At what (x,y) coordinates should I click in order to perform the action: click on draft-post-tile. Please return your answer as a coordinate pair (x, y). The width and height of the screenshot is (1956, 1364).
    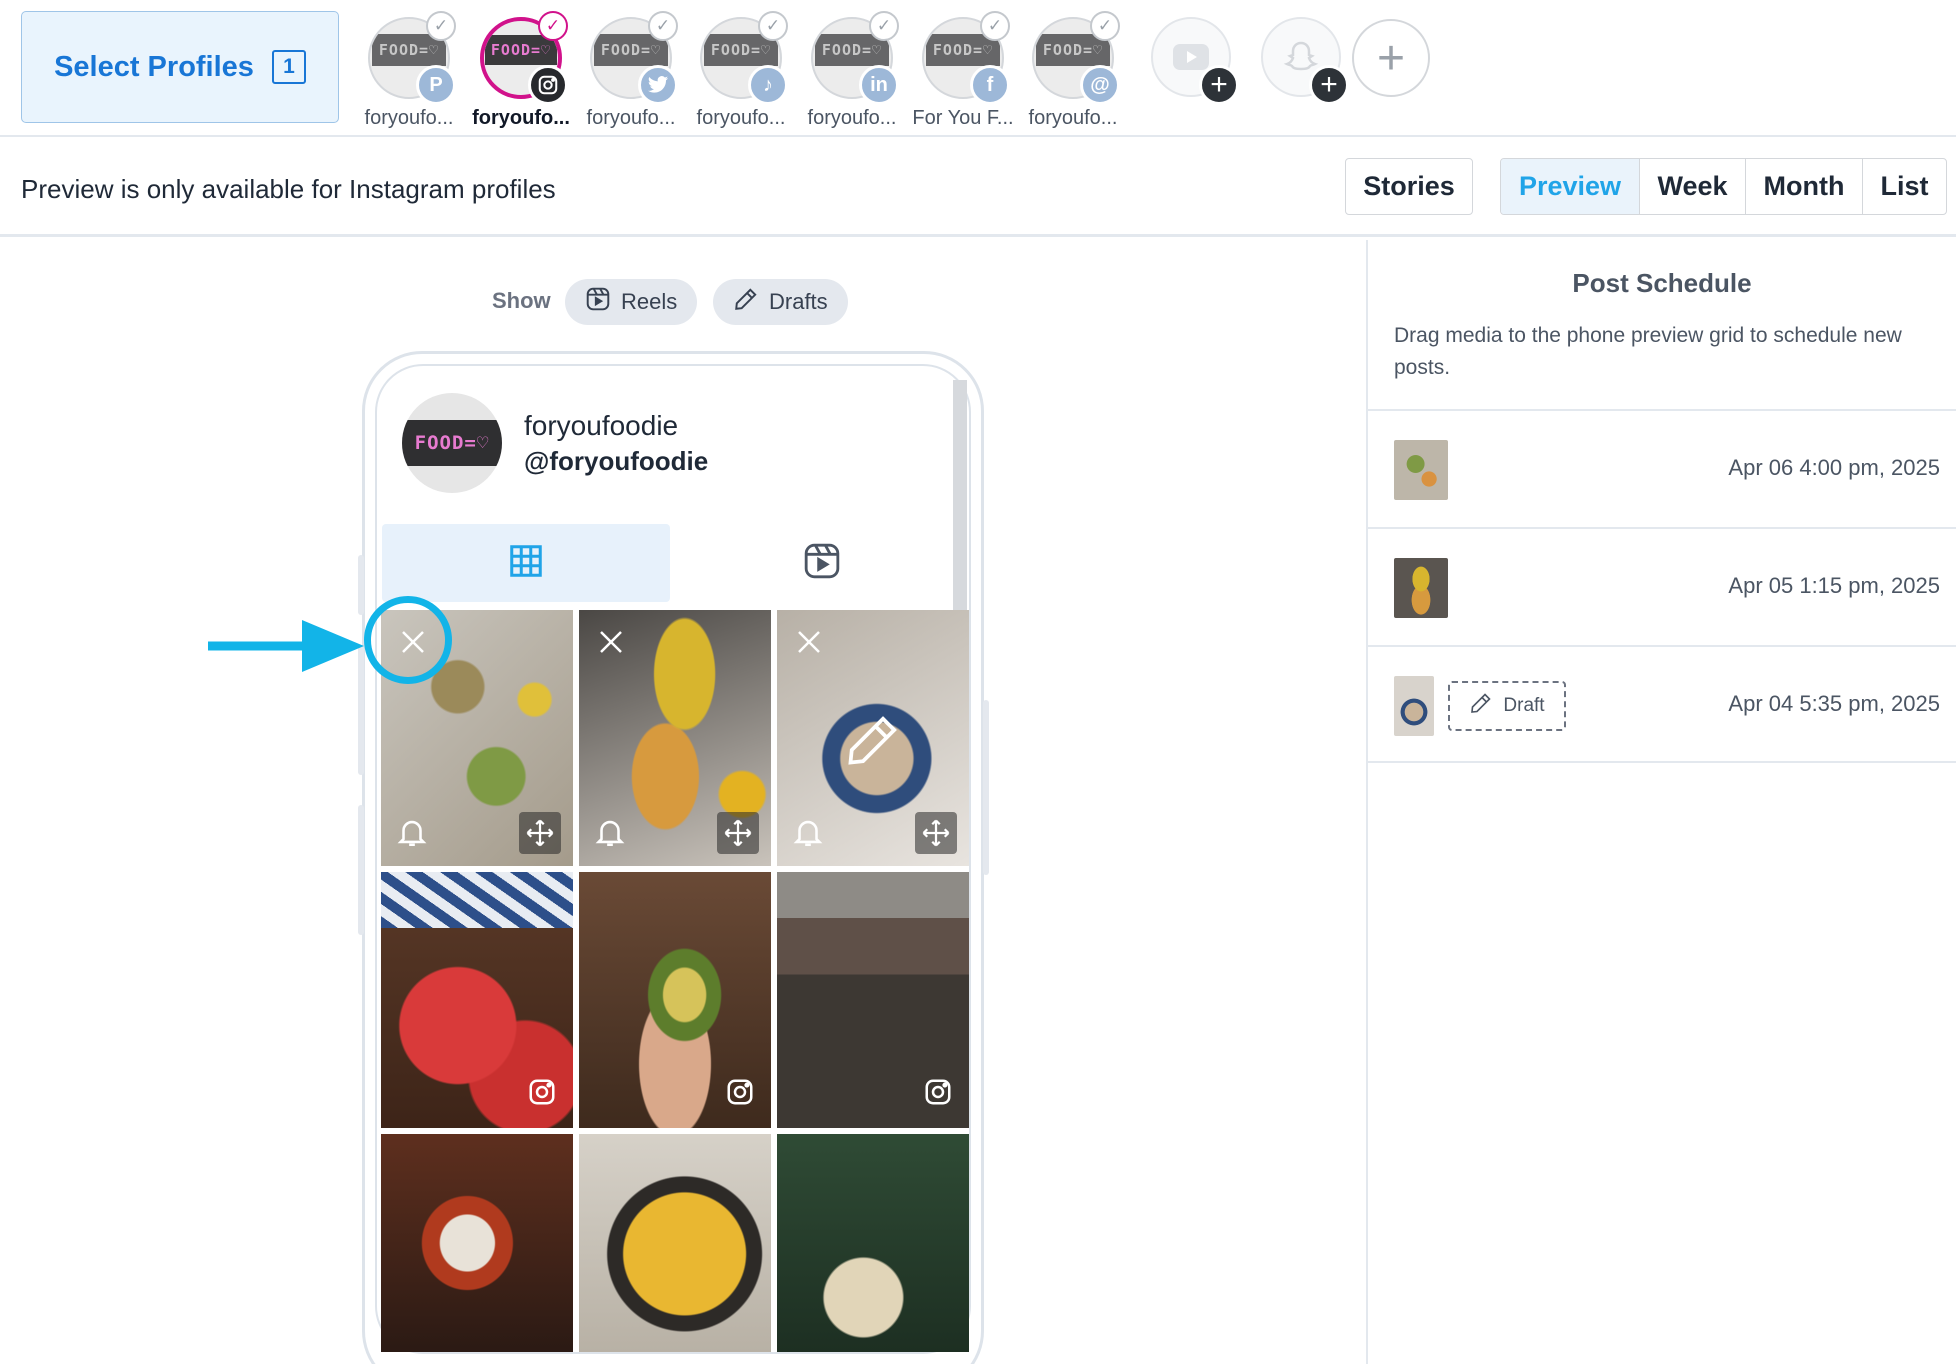
    Looking at the image, I should click on (873, 738).